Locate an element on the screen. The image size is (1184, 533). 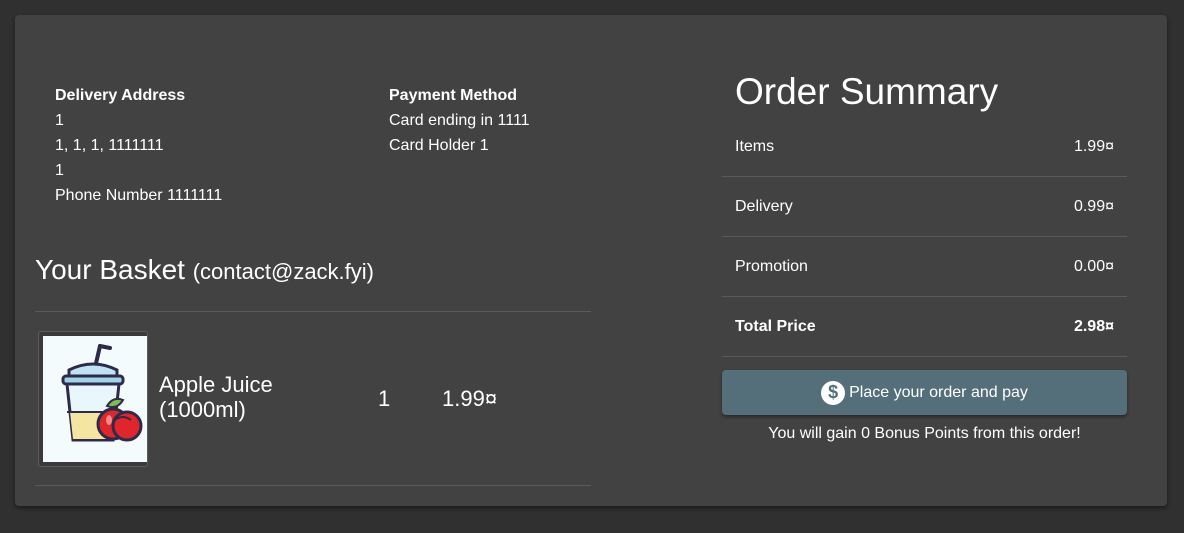
order-summary-title: Order Summary is located at coordinates (867, 91).